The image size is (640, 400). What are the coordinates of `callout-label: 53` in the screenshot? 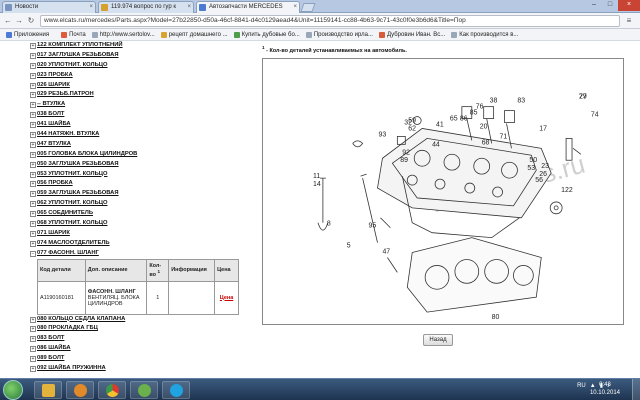 It's located at (531, 168).